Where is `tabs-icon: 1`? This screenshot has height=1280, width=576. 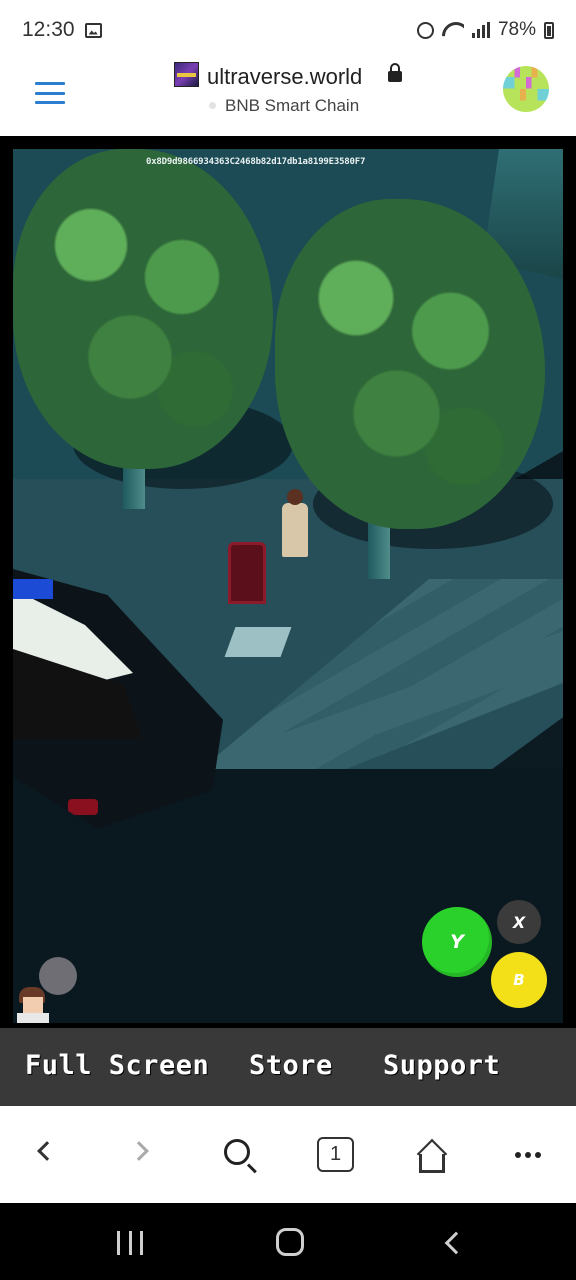 tabs-icon: 1 is located at coordinates (335, 1154).